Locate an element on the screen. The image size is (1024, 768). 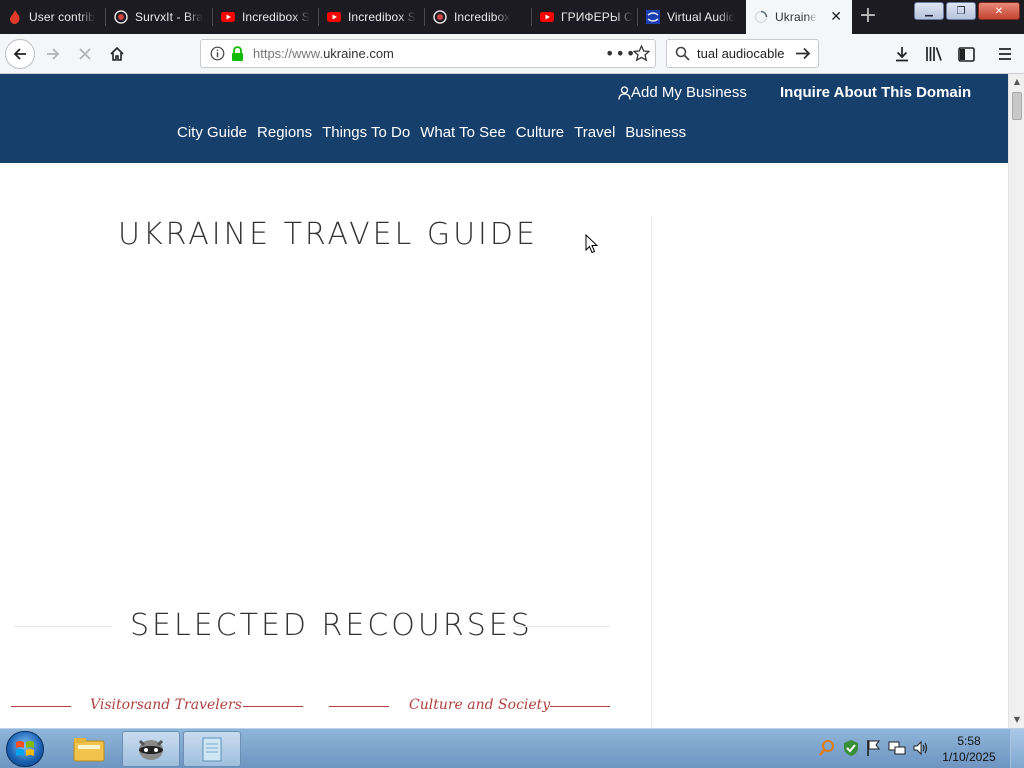
start-button is located at coordinates (25, 749).